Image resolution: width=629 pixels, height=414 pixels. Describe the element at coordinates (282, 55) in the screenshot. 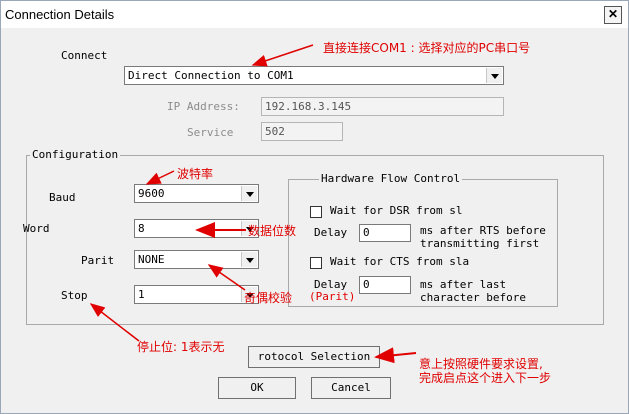

I see `connect-arrow` at that location.